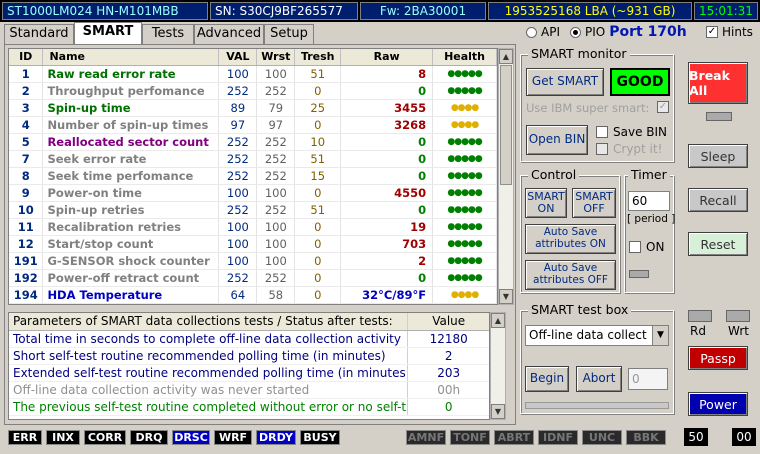 The image size is (760, 454). Describe the element at coordinates (640, 82) in the screenshot. I see `status-badge: GOOD` at that location.